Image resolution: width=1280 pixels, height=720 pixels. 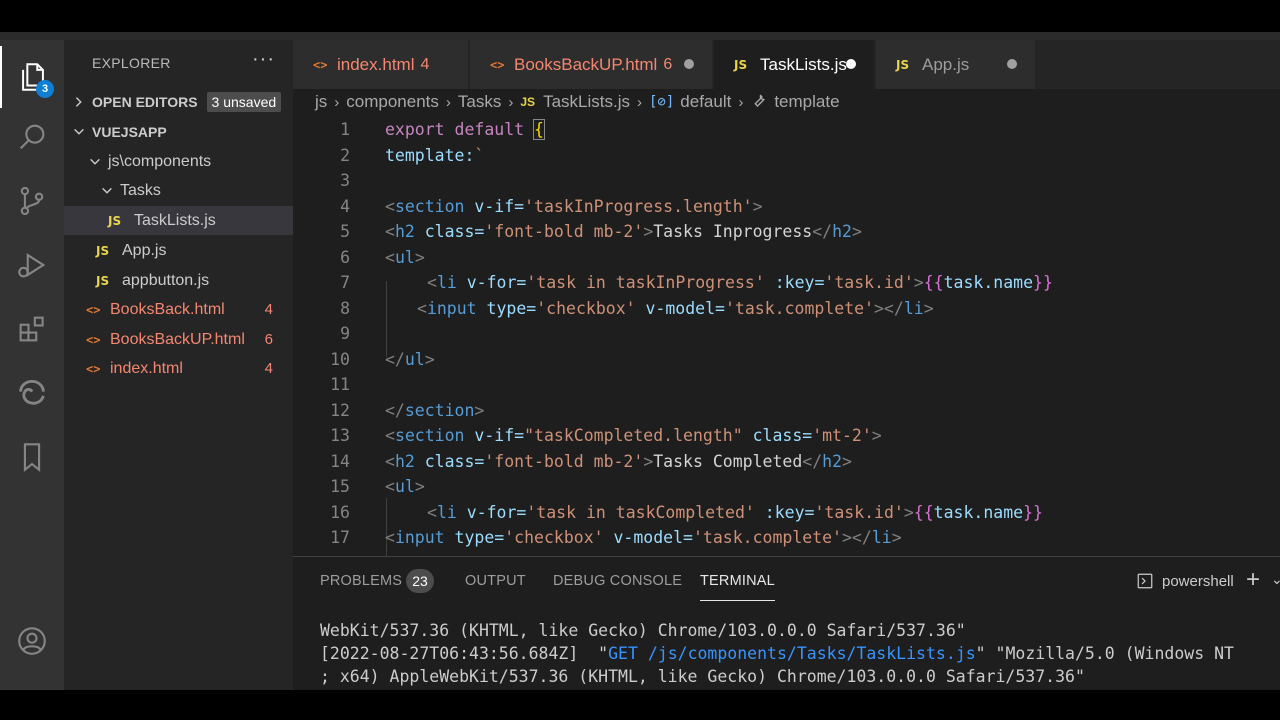 I want to click on project-label: VUEJSAPP, so click(x=129, y=131).